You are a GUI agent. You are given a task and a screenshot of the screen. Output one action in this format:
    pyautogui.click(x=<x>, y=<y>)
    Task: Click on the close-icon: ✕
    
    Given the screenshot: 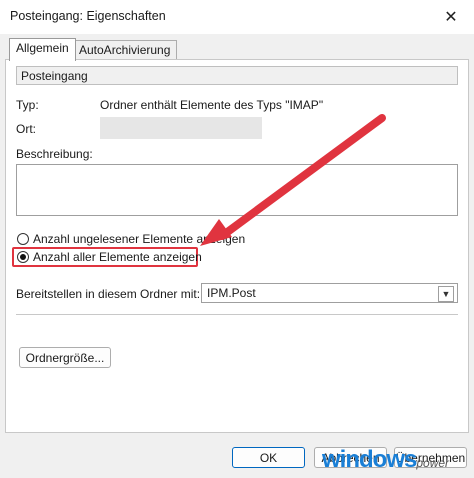 What is the action you would take?
    pyautogui.click(x=451, y=17)
    